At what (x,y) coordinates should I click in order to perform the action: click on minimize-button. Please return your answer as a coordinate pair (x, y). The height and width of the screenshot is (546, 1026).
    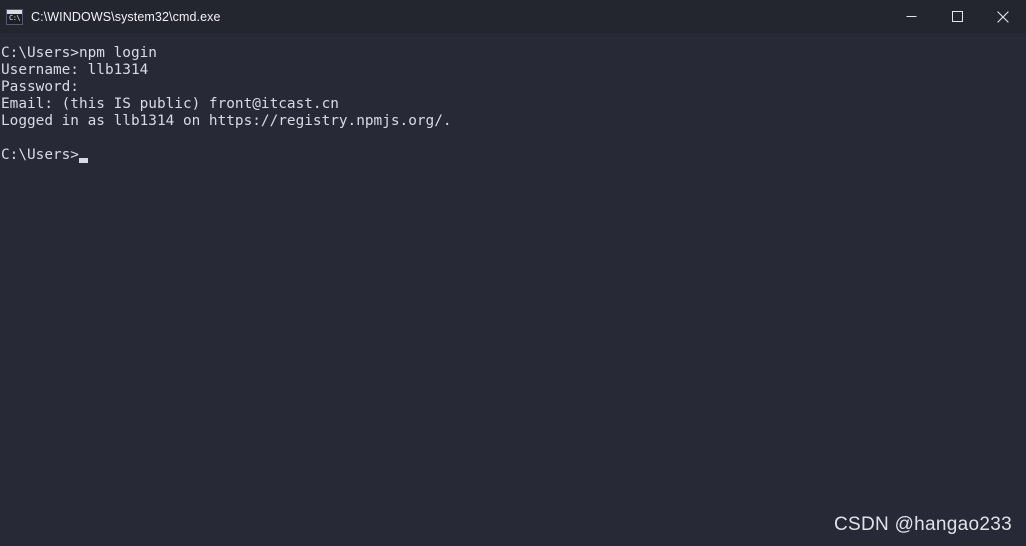
    Looking at the image, I should click on (911, 16).